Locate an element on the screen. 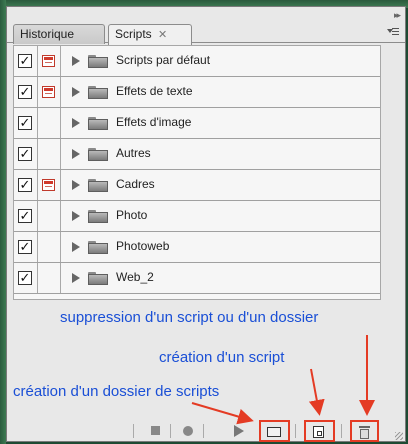  script-set-label: Cadres is located at coordinates (135, 184).